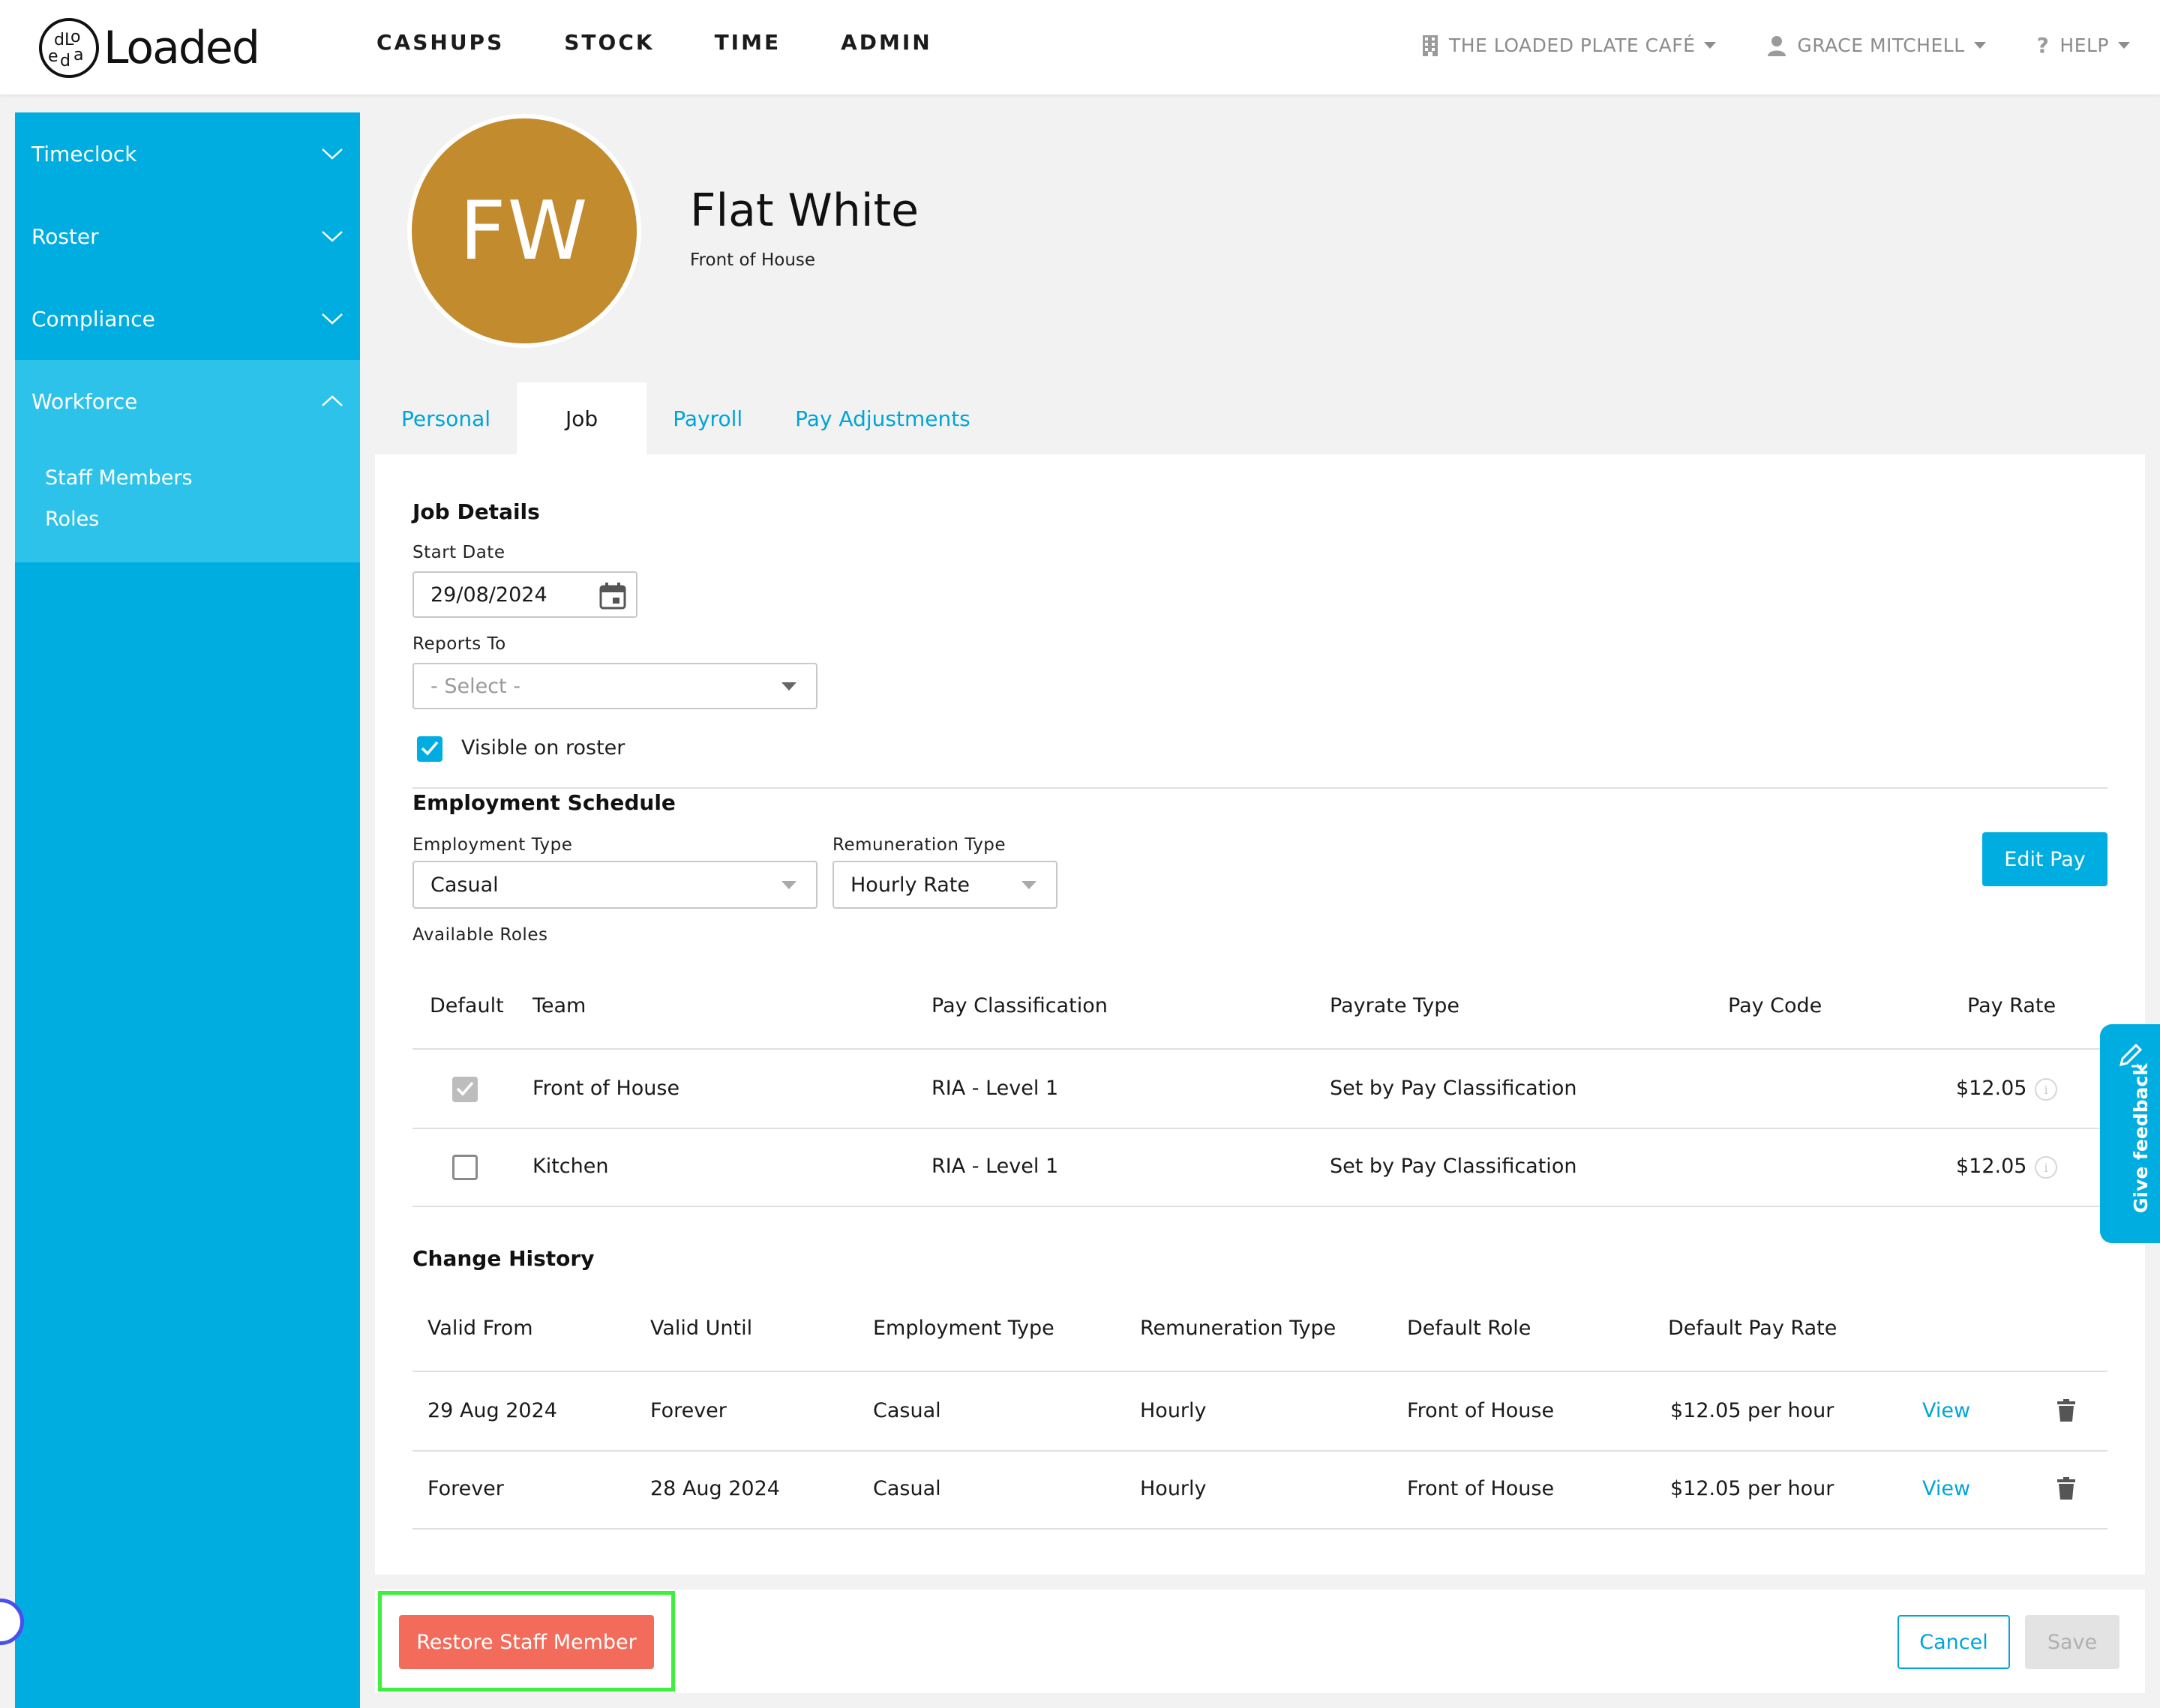 The height and width of the screenshot is (1708, 2160). I want to click on sidebar-item-compliance: Compliance, so click(187, 318).